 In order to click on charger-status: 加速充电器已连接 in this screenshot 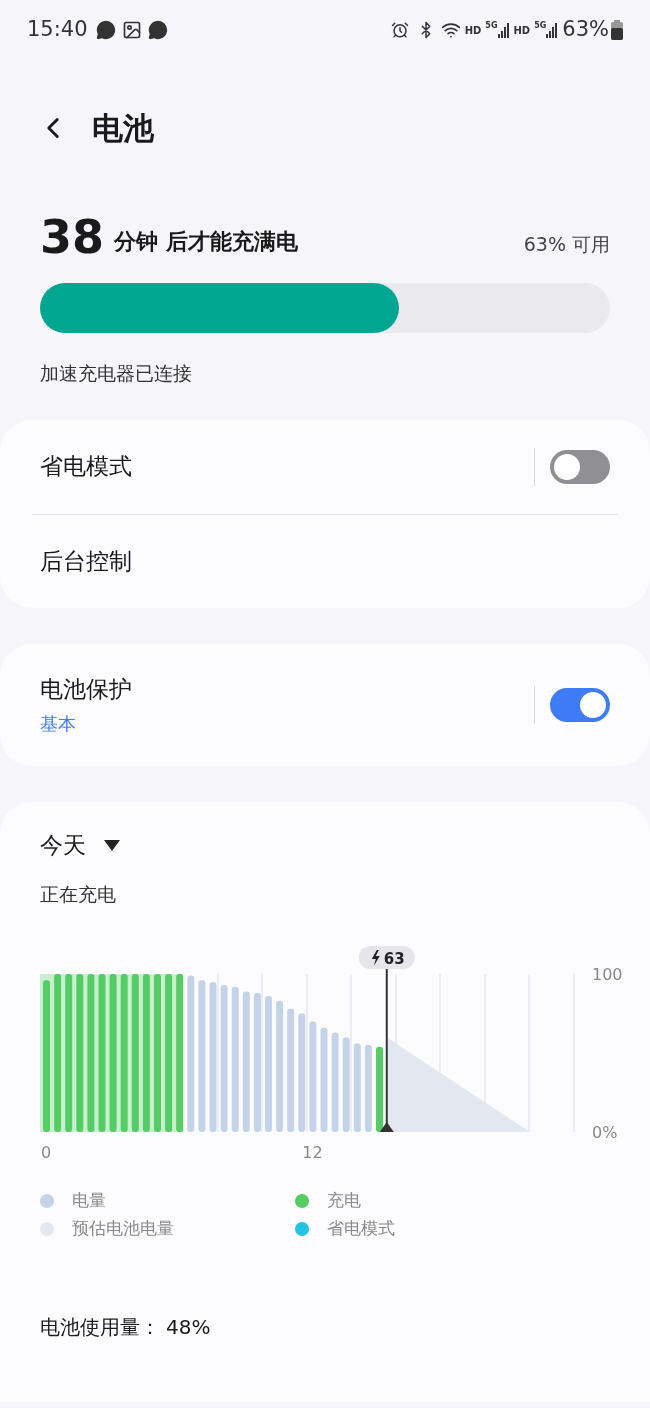, I will do `click(116, 373)`.